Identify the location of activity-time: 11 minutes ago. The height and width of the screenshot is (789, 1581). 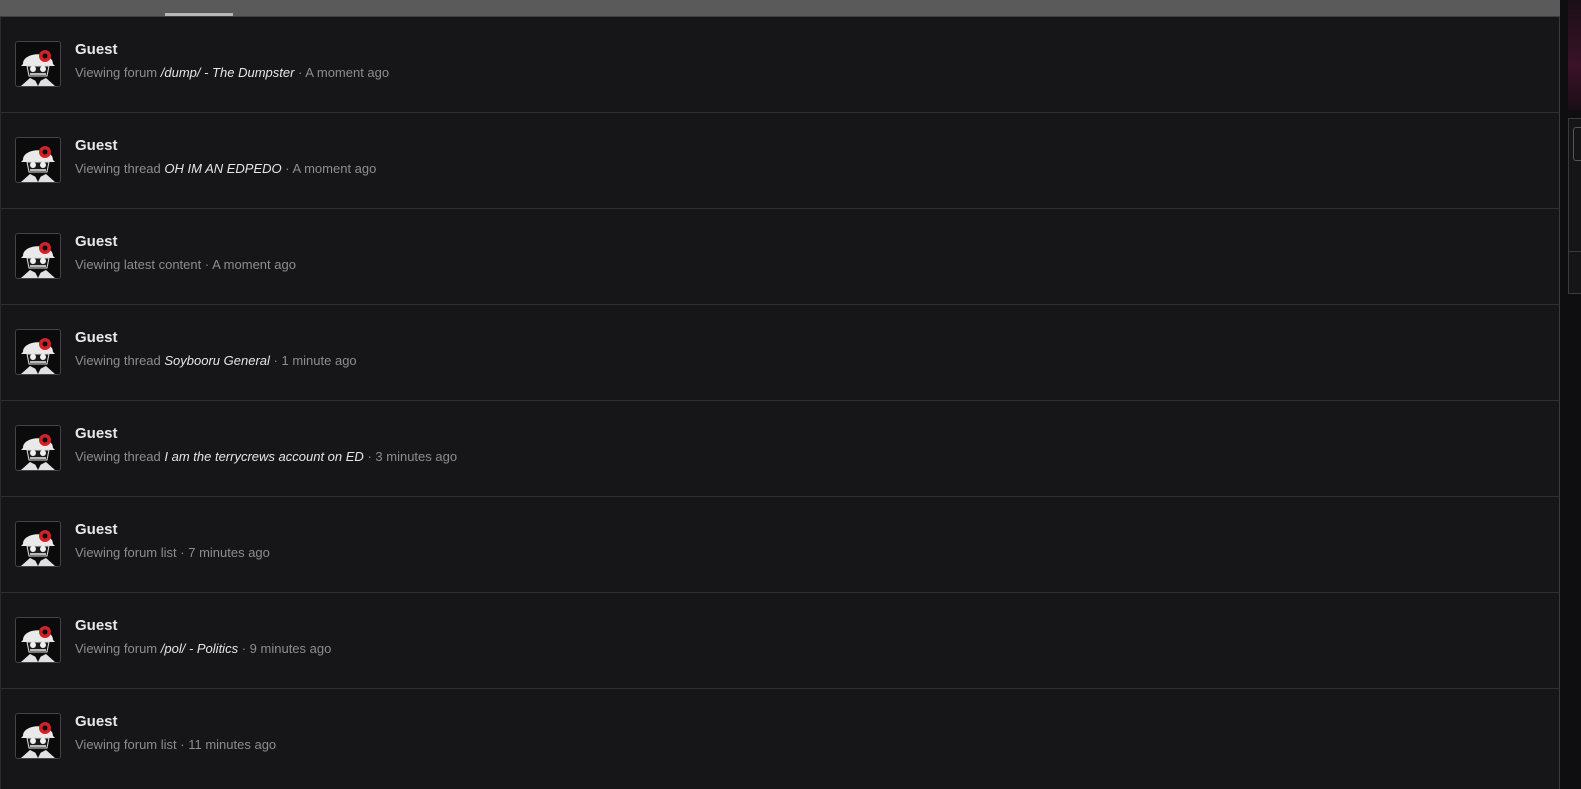
(232, 744).